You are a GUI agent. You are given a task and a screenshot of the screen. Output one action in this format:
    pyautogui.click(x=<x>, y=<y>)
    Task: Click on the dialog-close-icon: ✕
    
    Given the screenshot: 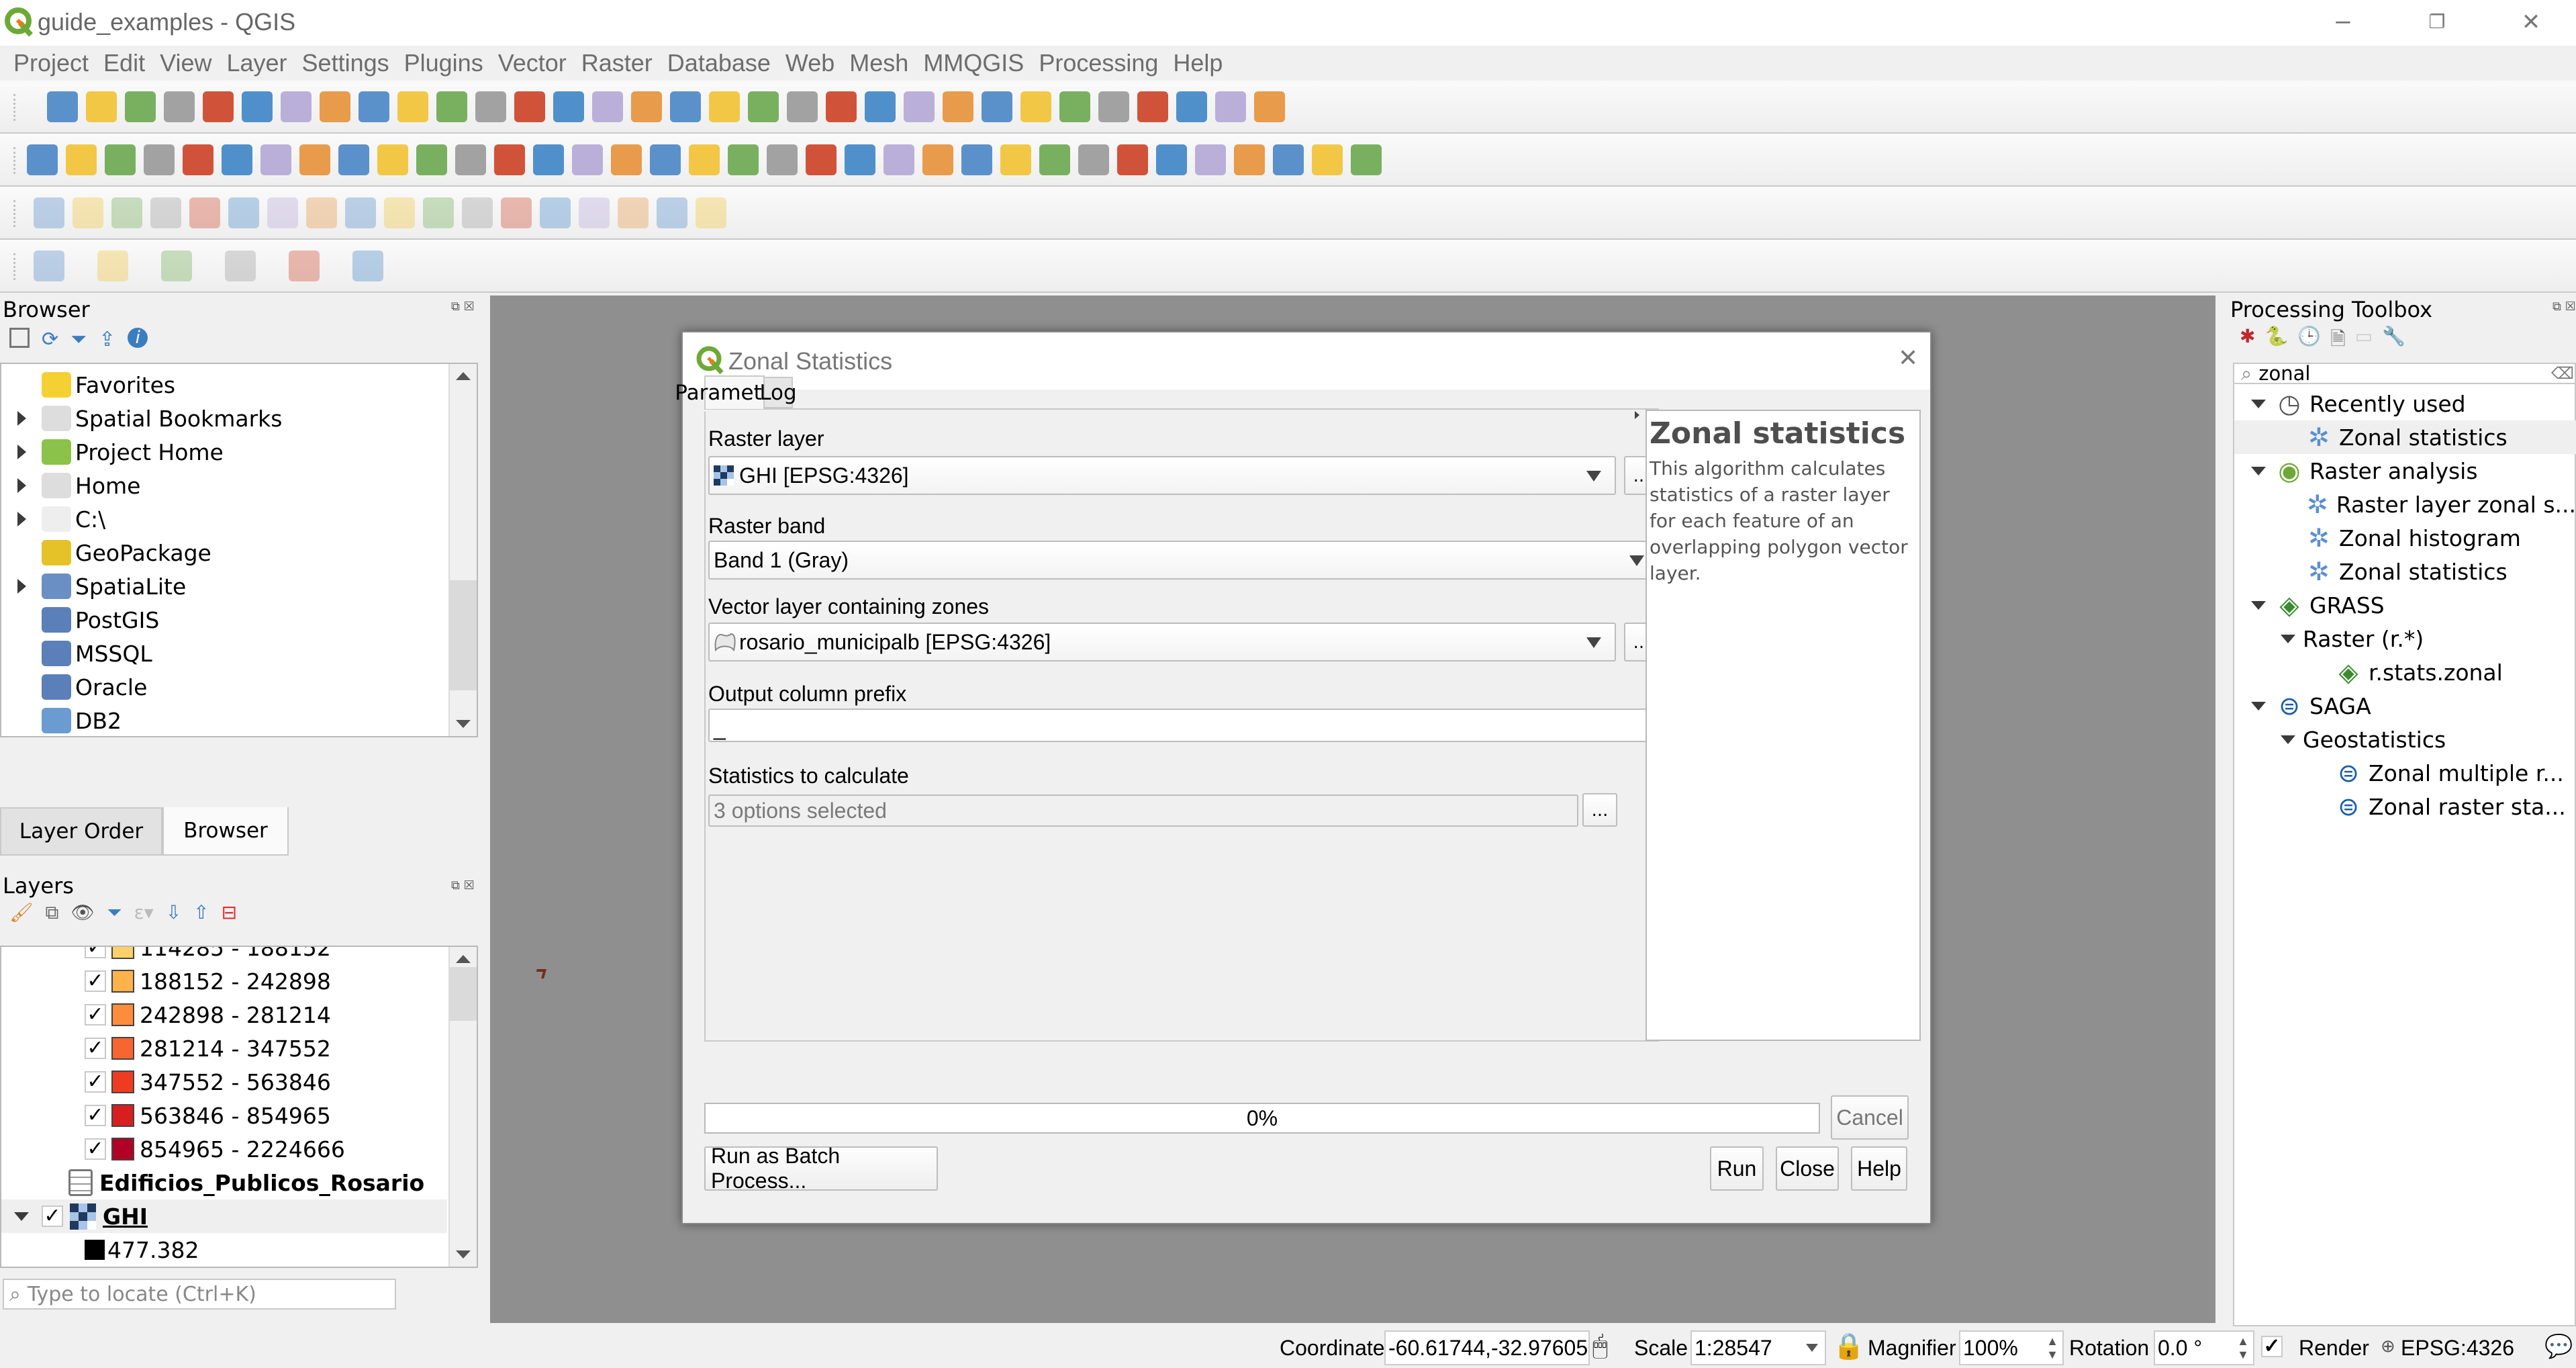 What is the action you would take?
    pyautogui.click(x=1908, y=358)
    